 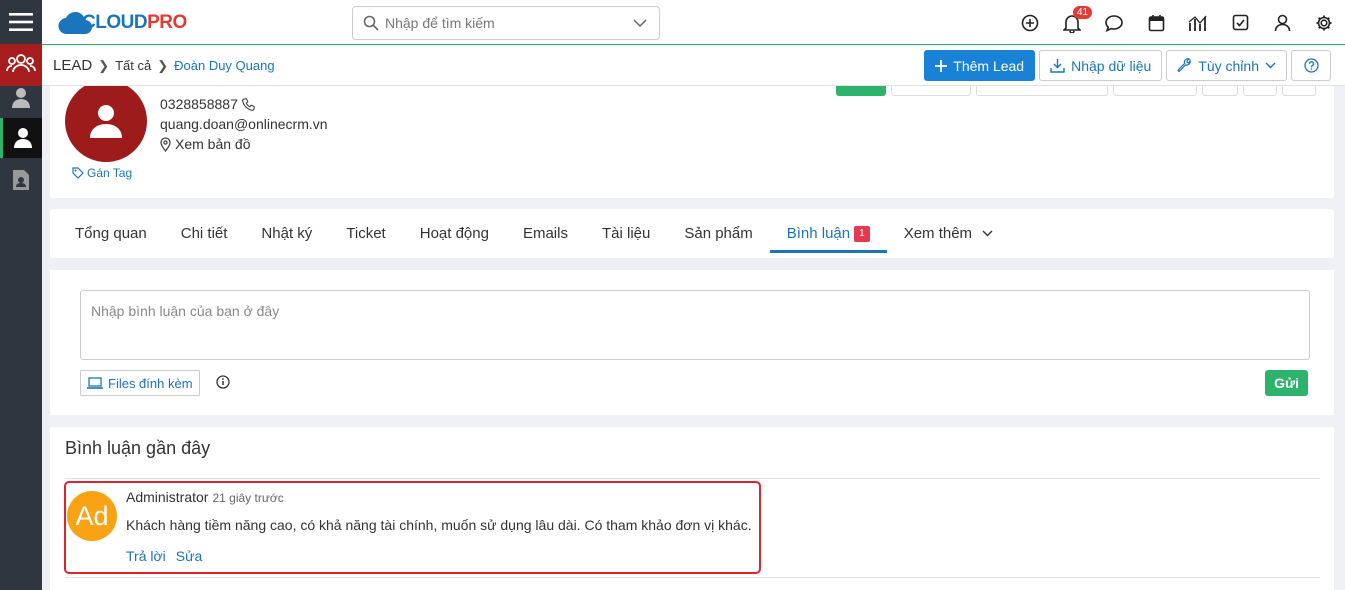 I want to click on rail-contacts-icon, so click(x=21, y=98).